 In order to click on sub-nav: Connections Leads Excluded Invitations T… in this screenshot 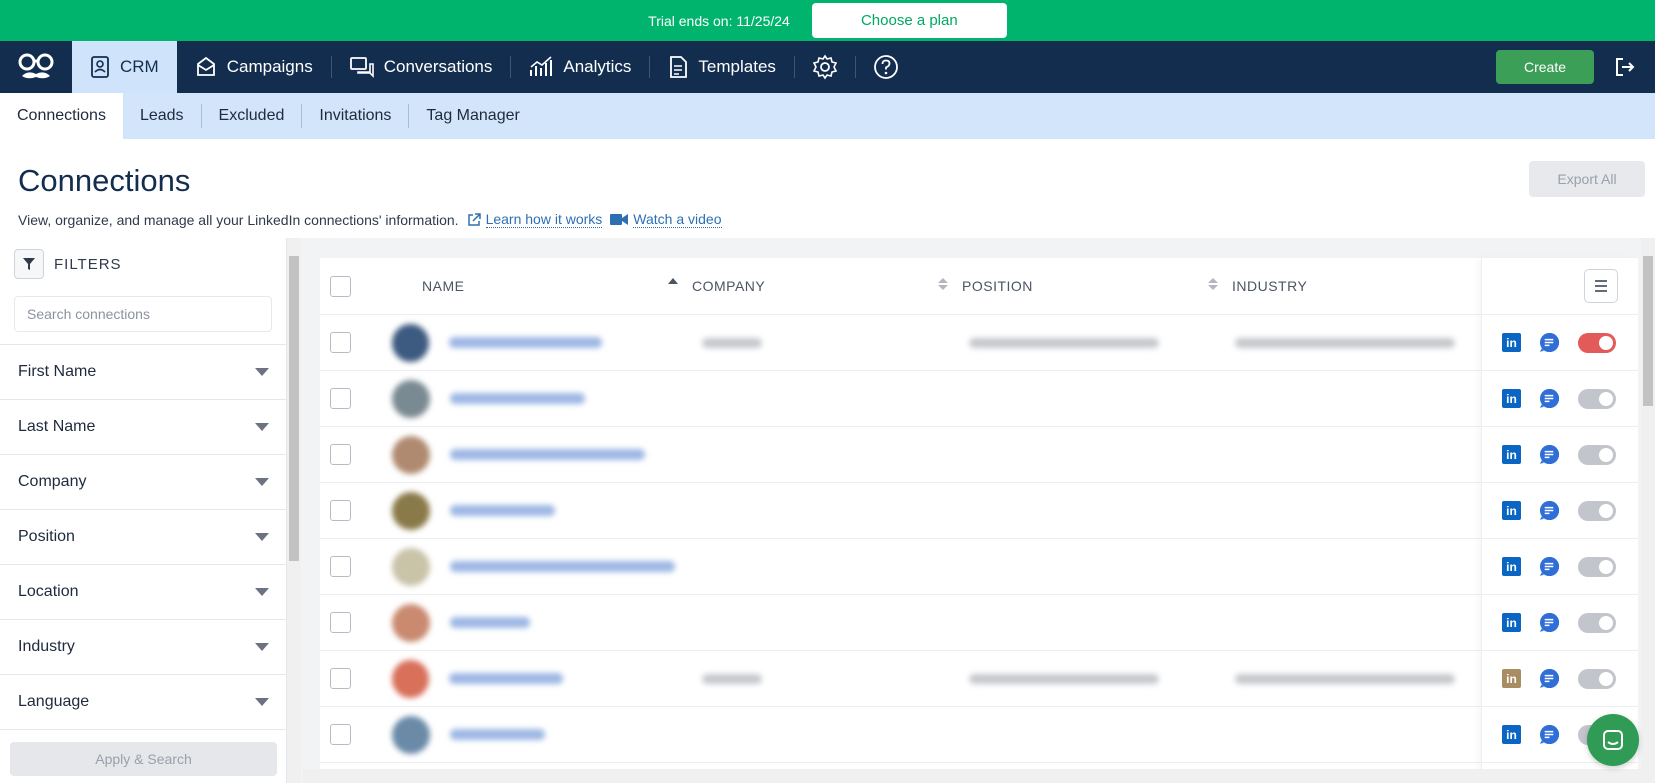, I will do `click(827, 116)`.